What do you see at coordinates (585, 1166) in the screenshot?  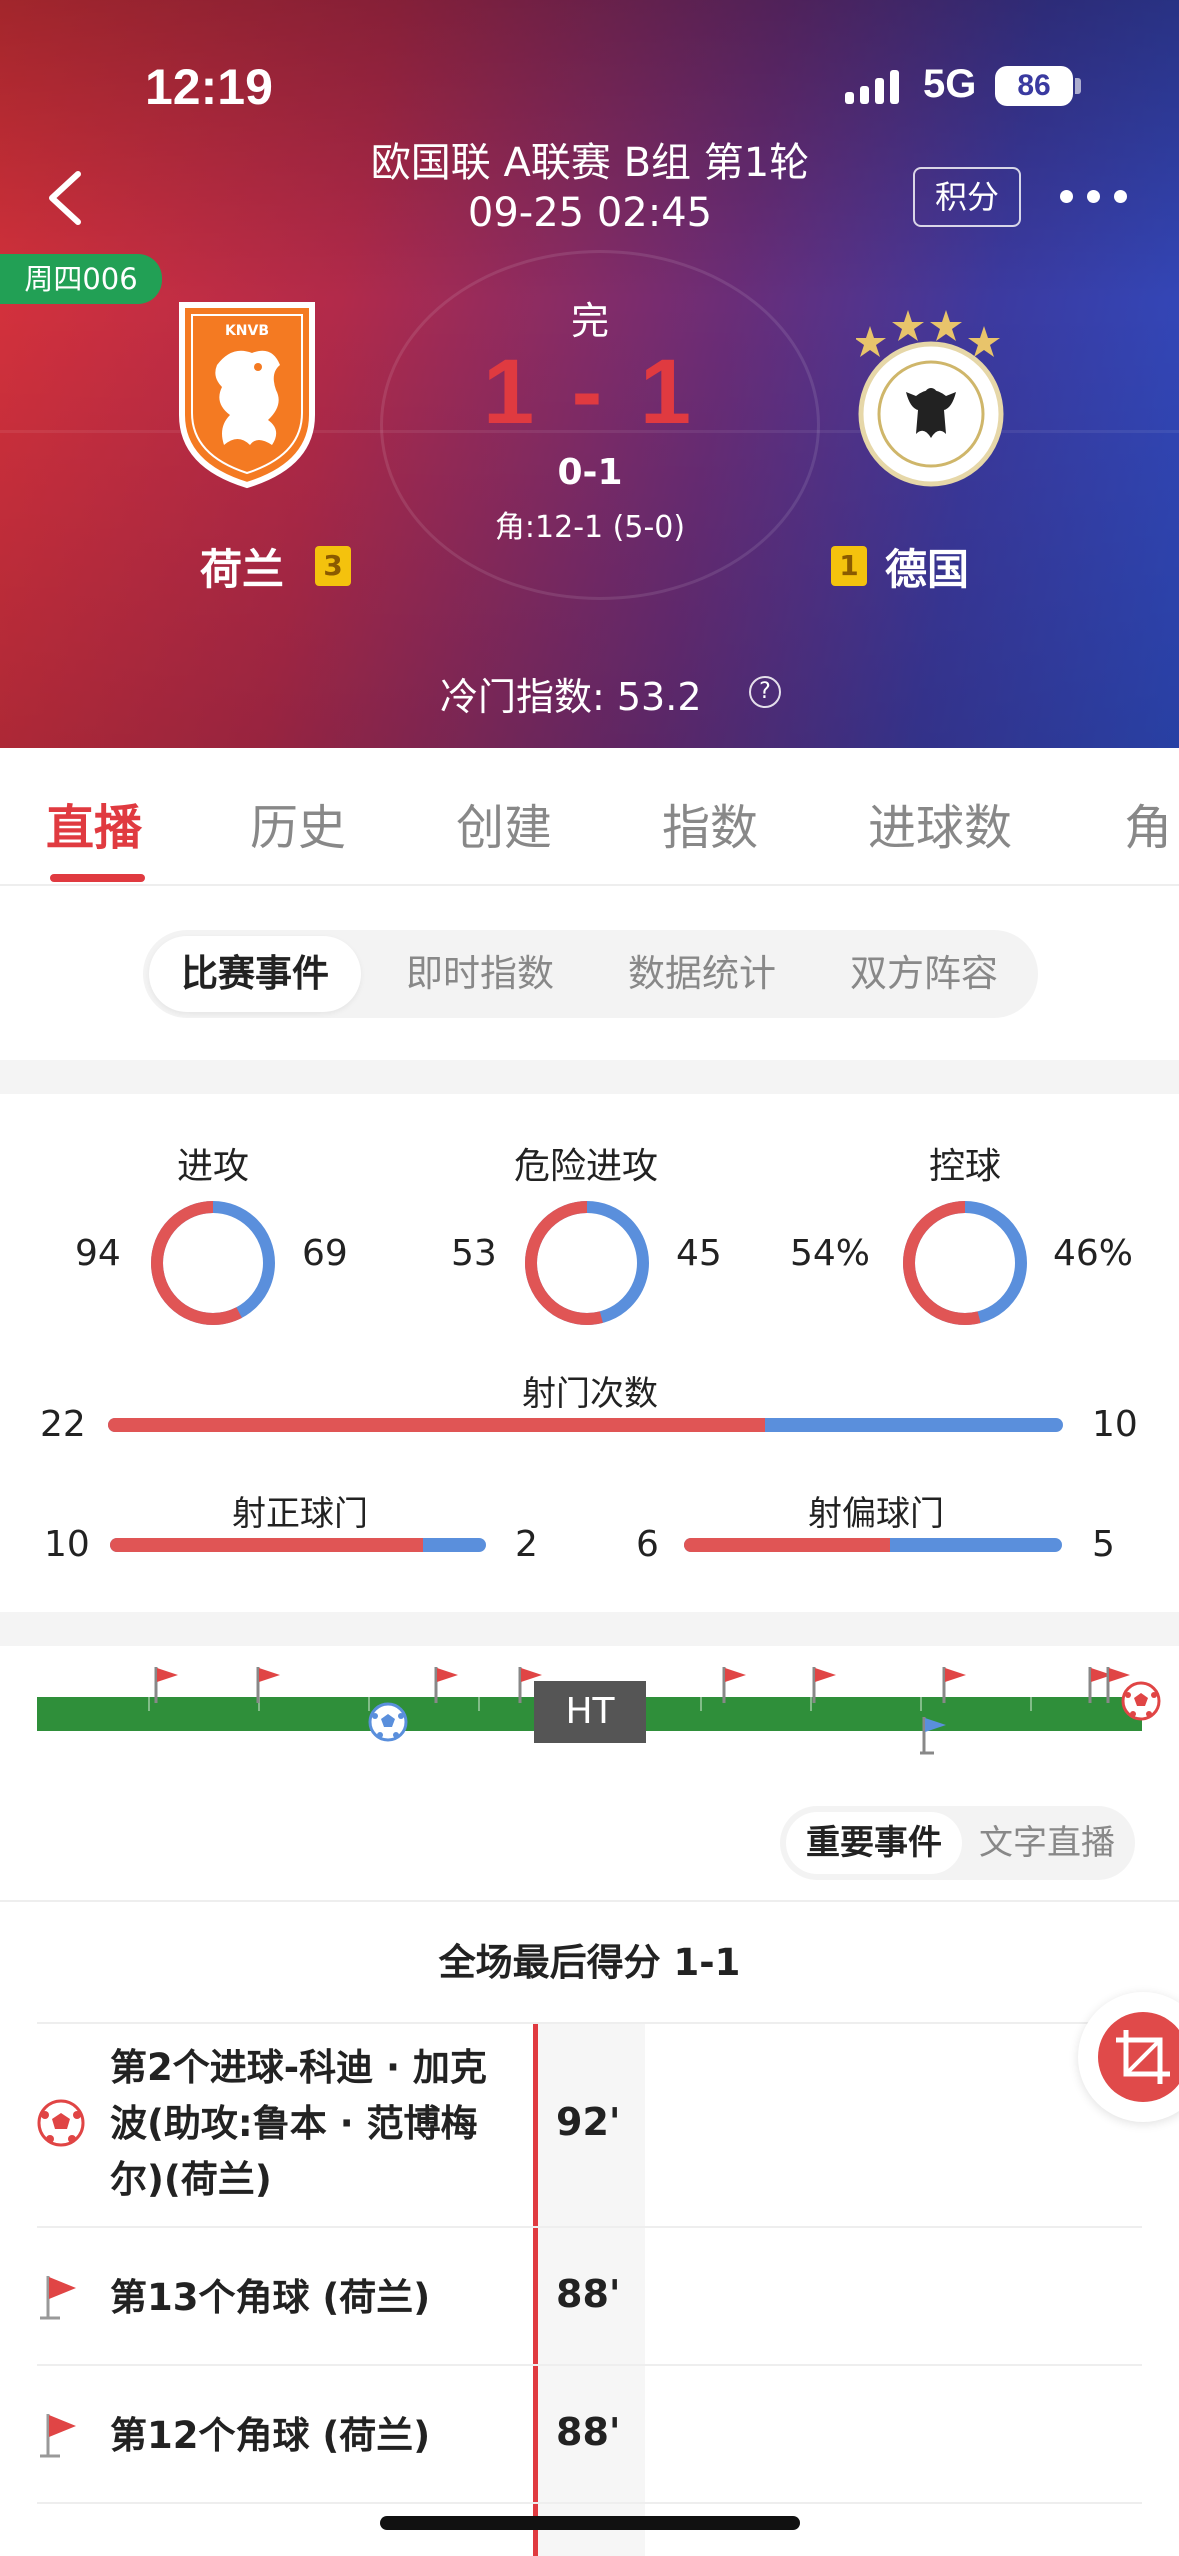 I see `dangerous-attack-title: 危险进攻` at bounding box center [585, 1166].